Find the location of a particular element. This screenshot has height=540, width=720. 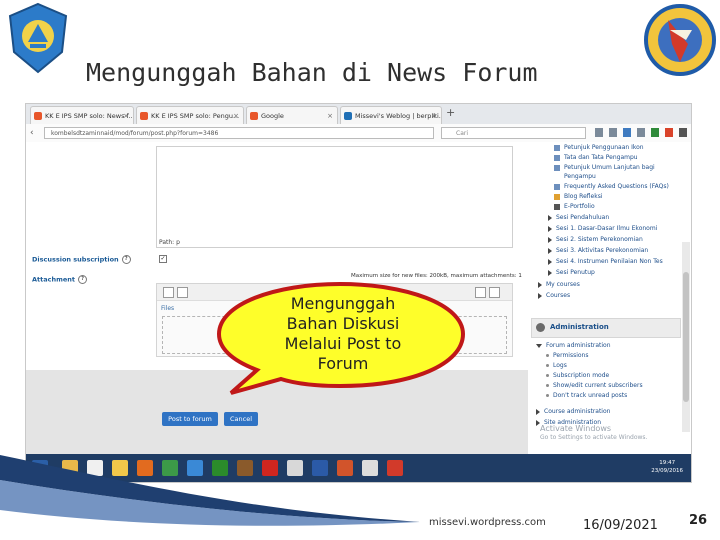

sidebar-section: Courses is located at coordinates (554, 295).